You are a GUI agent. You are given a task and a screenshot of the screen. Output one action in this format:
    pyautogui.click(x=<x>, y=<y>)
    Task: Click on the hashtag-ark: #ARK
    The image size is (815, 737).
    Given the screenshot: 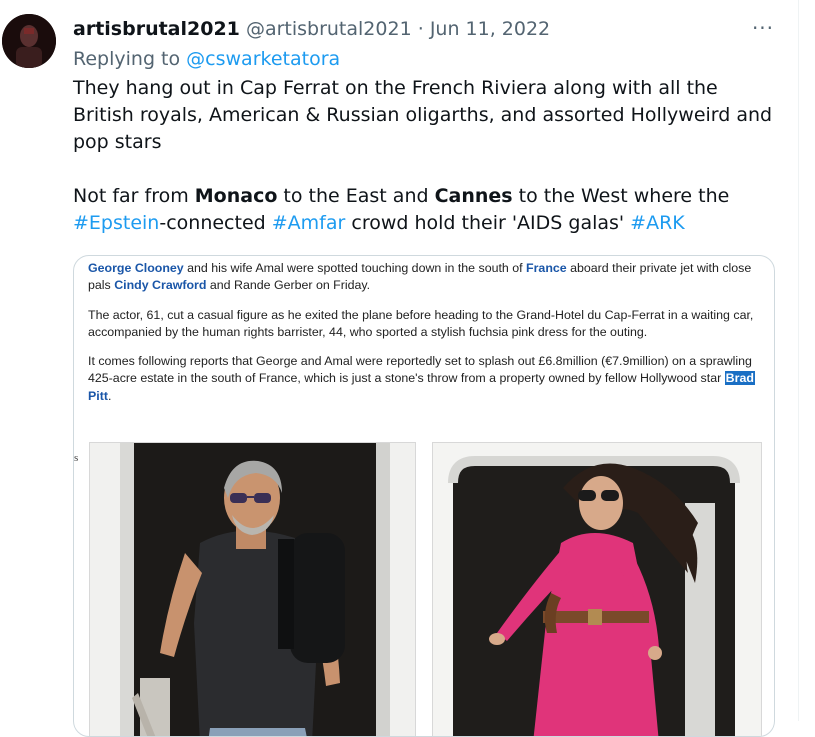 What is the action you would take?
    pyautogui.click(x=657, y=223)
    